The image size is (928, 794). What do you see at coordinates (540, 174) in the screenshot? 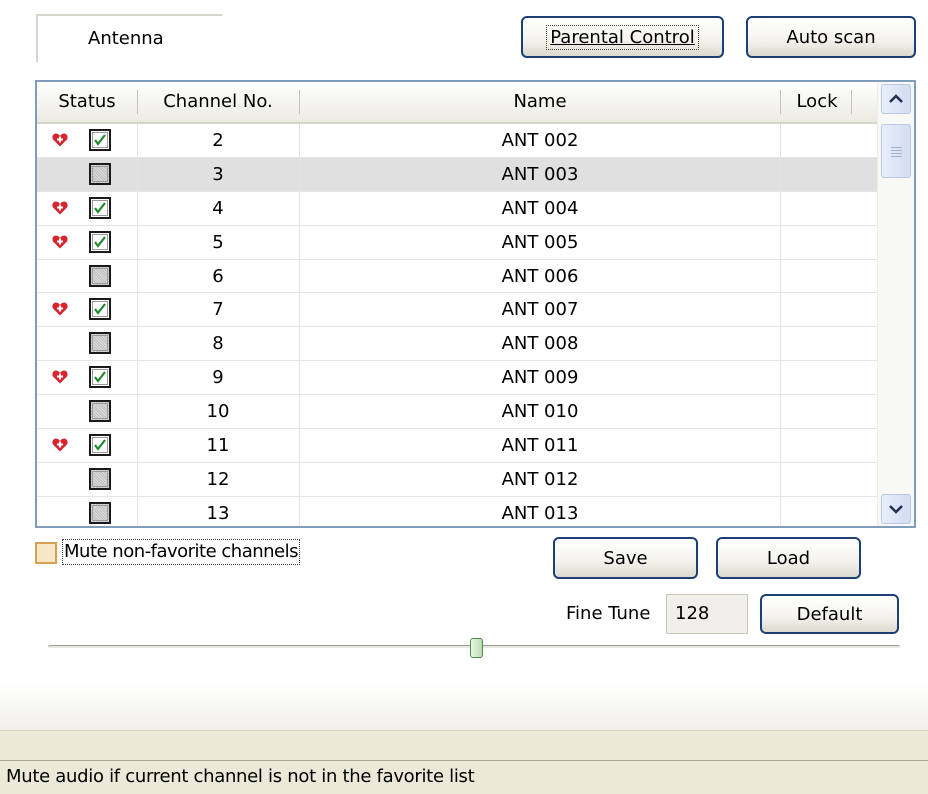
I see `channel-name-cell: ANT 003` at bounding box center [540, 174].